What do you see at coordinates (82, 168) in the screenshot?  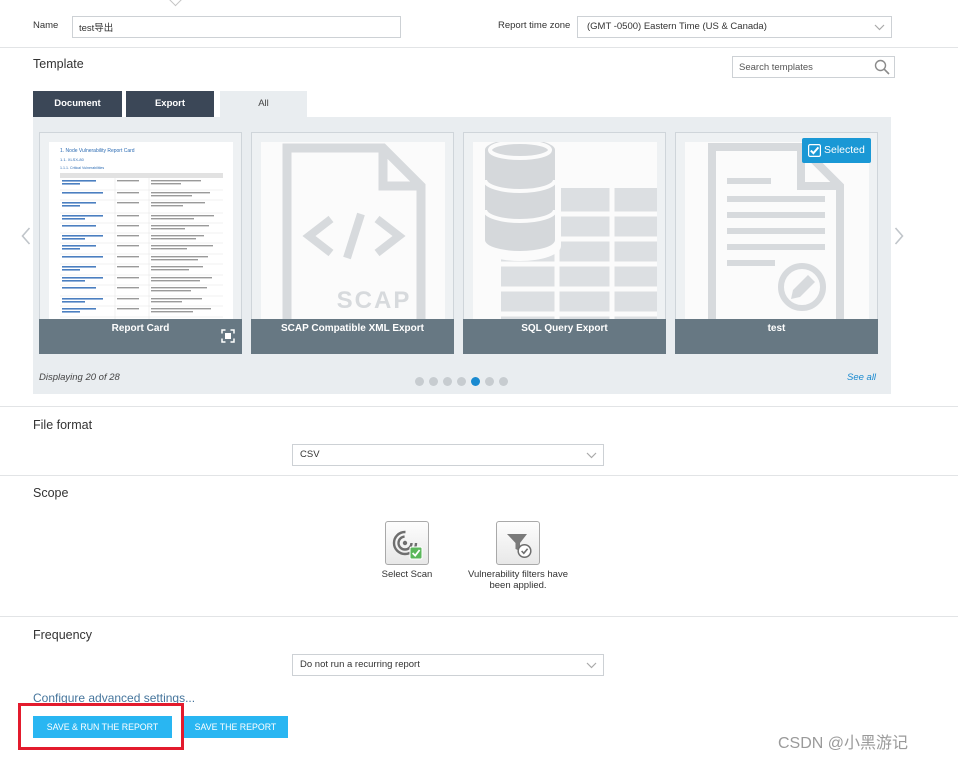 I see `thumbnail-subsection: 1.1.1. Critical Vulnerabilities` at bounding box center [82, 168].